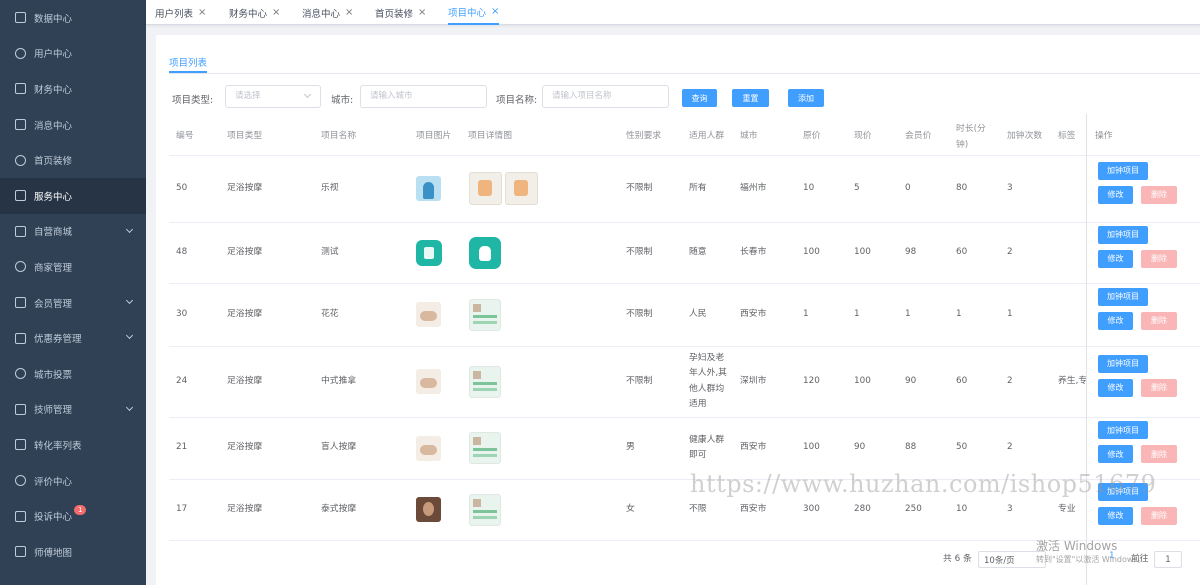 The width and height of the screenshot is (1200, 585). I want to click on sidebar-item: 用户中心, so click(73, 54).